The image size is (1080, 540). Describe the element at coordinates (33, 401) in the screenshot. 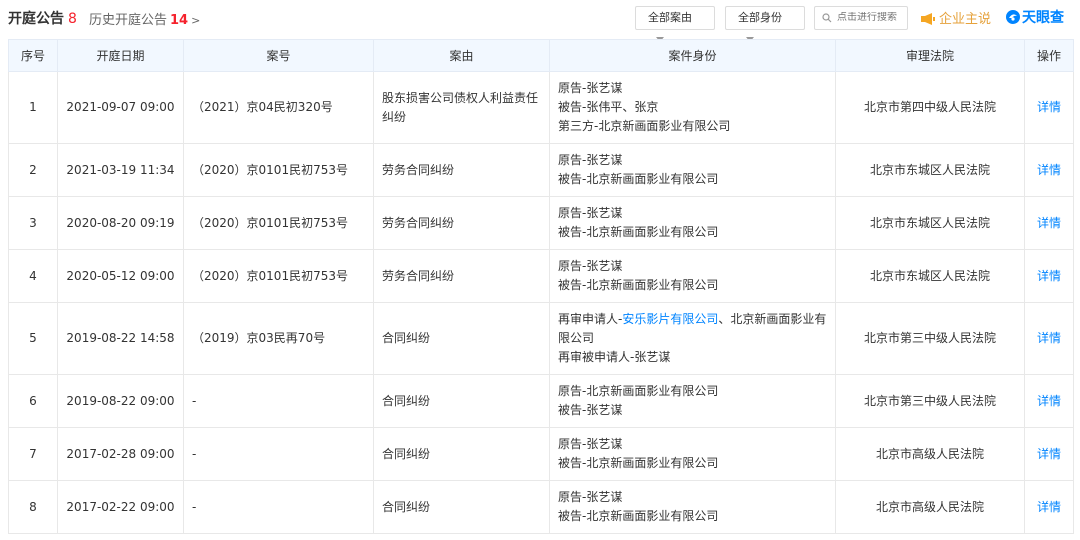

I see `cell-index: 6` at that location.